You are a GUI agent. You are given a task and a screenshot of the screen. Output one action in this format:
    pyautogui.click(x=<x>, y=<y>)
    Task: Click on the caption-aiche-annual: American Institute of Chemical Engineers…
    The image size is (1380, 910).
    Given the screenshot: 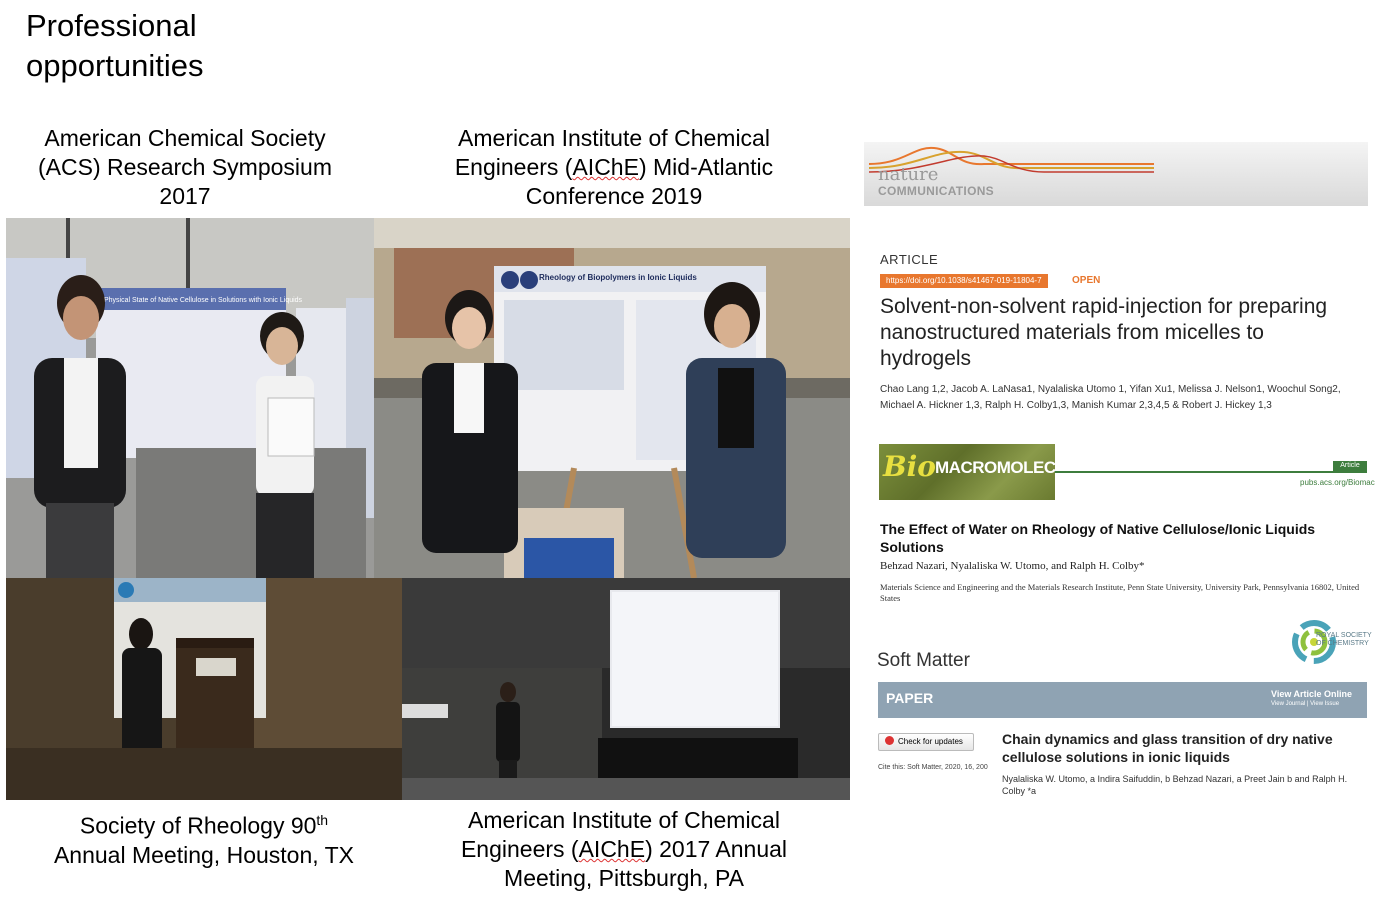 What is the action you would take?
    pyautogui.click(x=624, y=849)
    